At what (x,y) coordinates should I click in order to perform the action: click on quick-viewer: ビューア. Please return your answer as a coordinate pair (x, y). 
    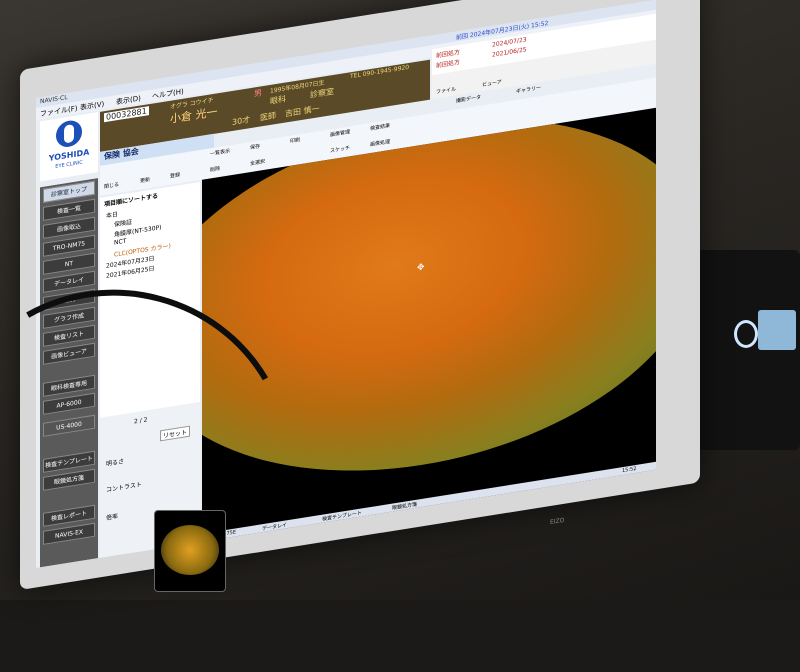
    Looking at the image, I should click on (492, 83).